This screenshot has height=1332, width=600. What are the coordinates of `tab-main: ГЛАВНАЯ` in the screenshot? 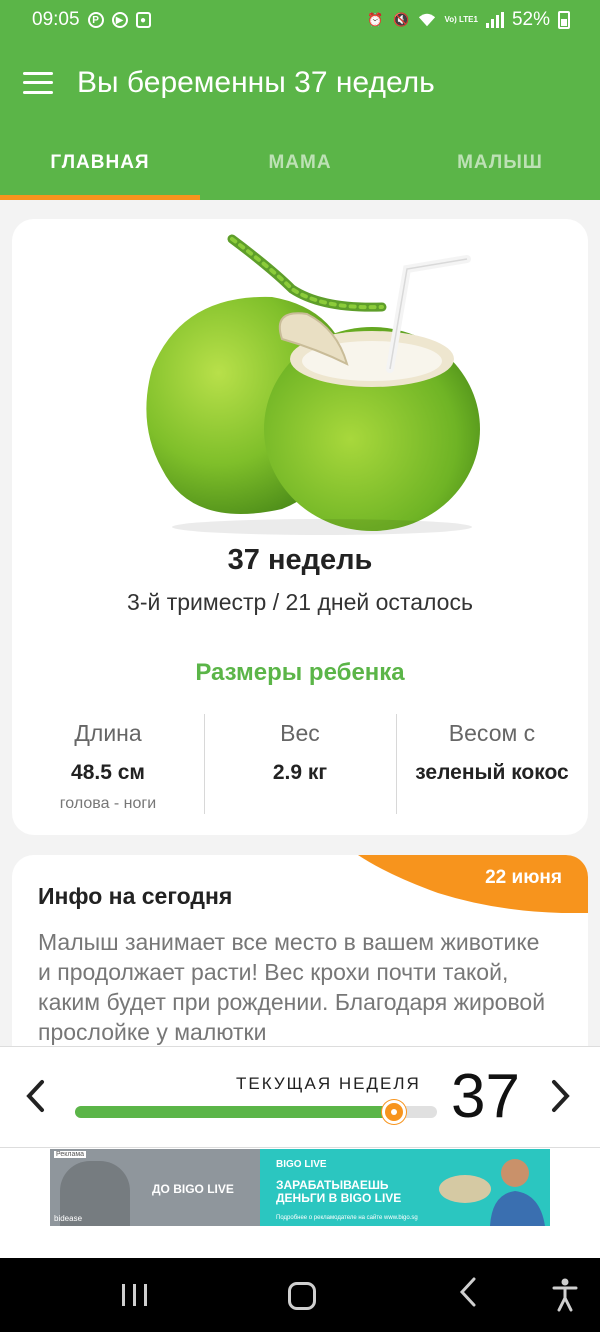 It's located at (100, 162).